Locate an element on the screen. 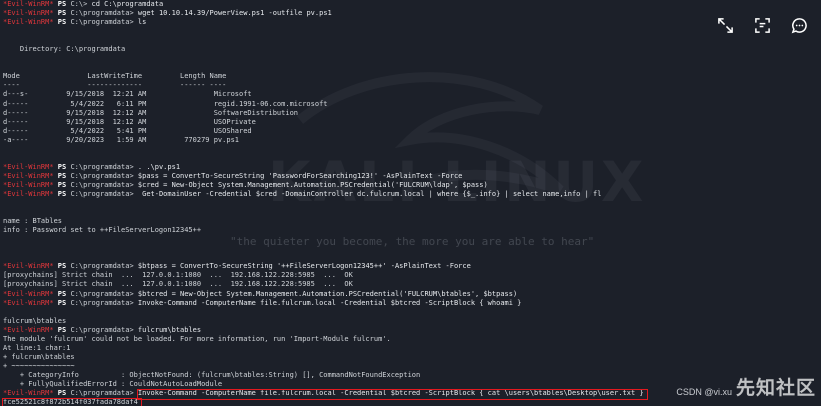 This screenshot has width=821, height=406. expand-icon is located at coordinates (725, 25).